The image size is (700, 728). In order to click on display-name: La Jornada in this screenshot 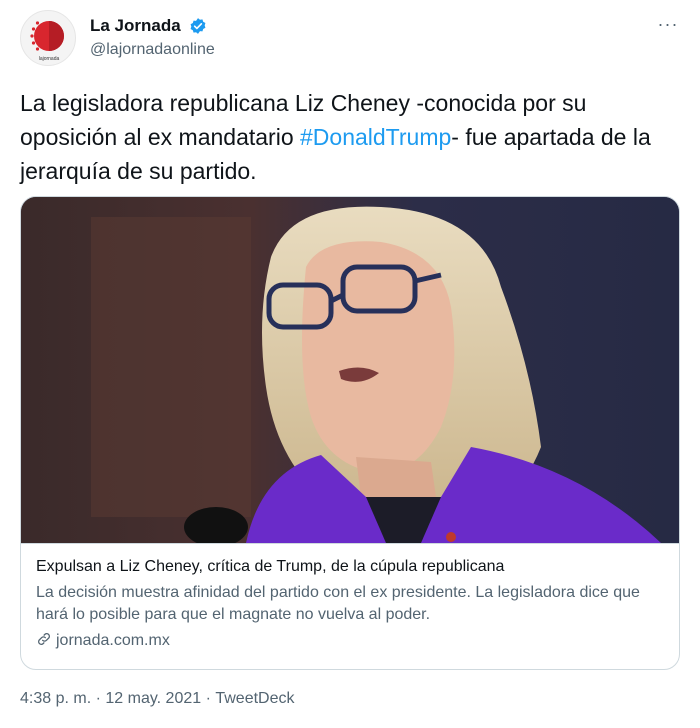, I will do `click(135, 26)`.